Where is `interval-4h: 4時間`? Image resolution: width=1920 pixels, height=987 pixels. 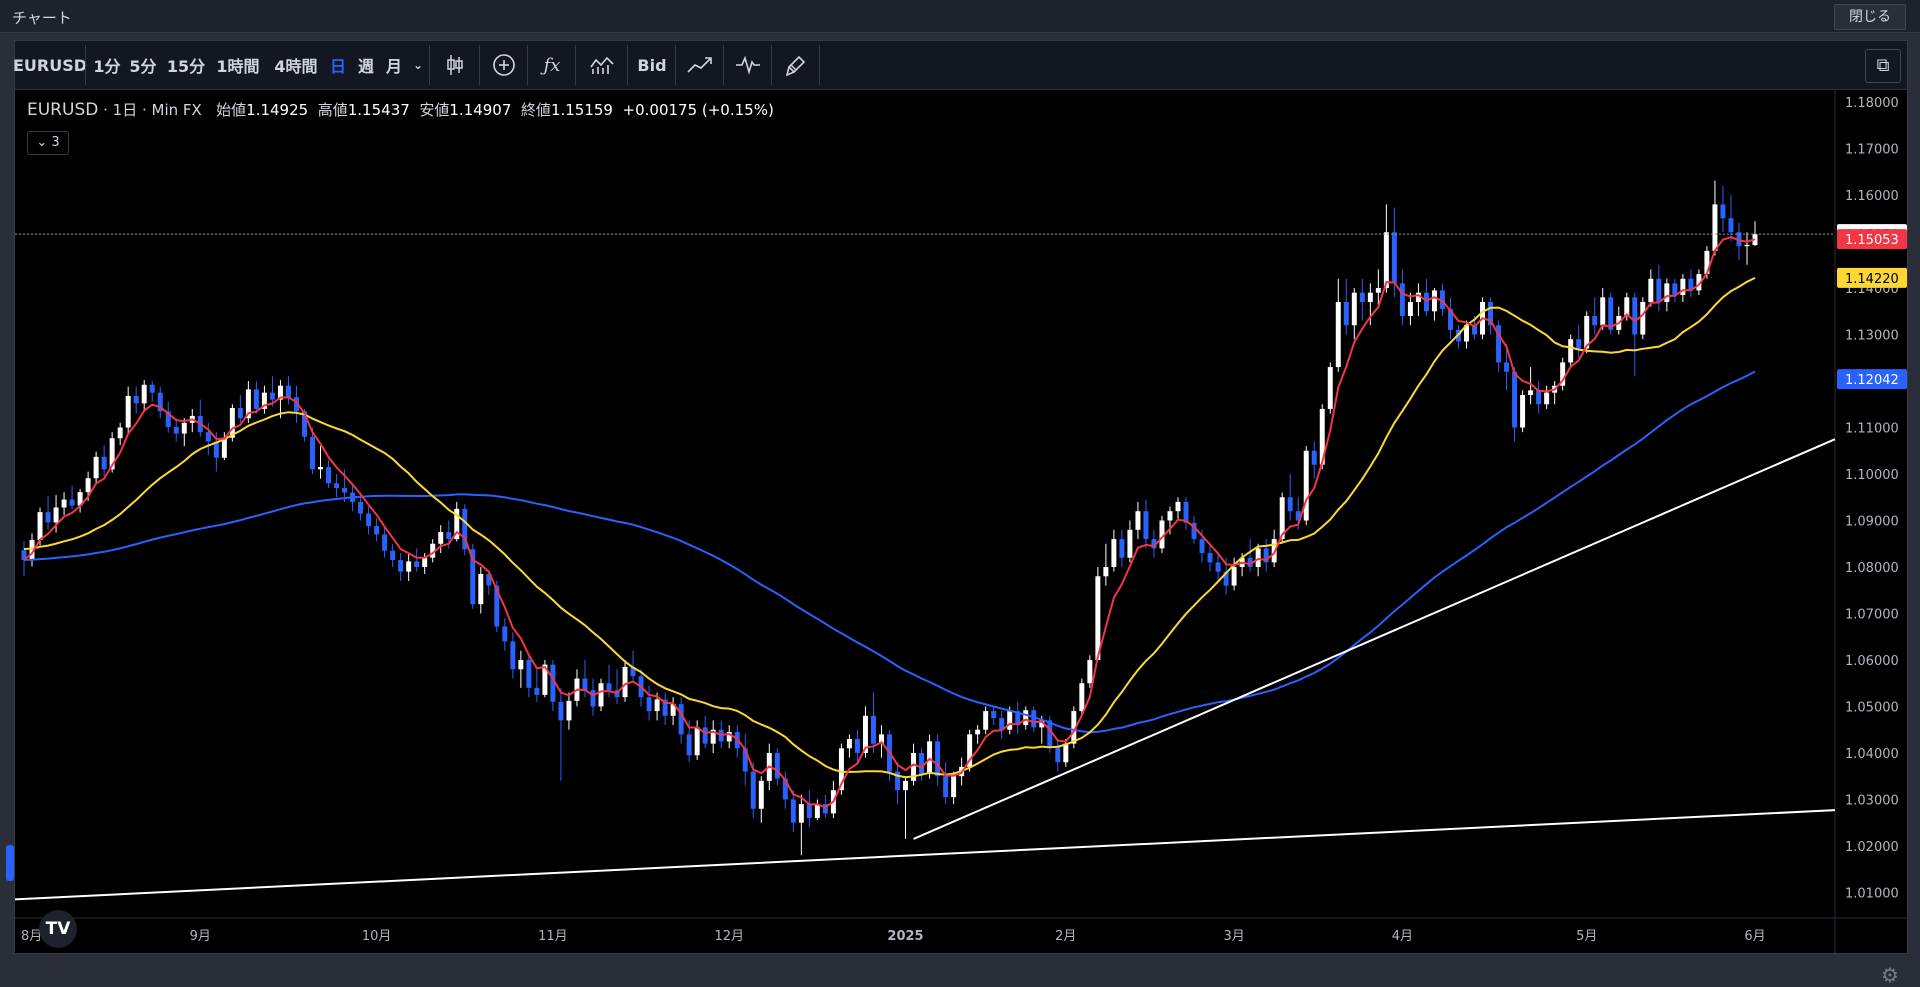 interval-4h: 4時間 is located at coordinates (296, 65).